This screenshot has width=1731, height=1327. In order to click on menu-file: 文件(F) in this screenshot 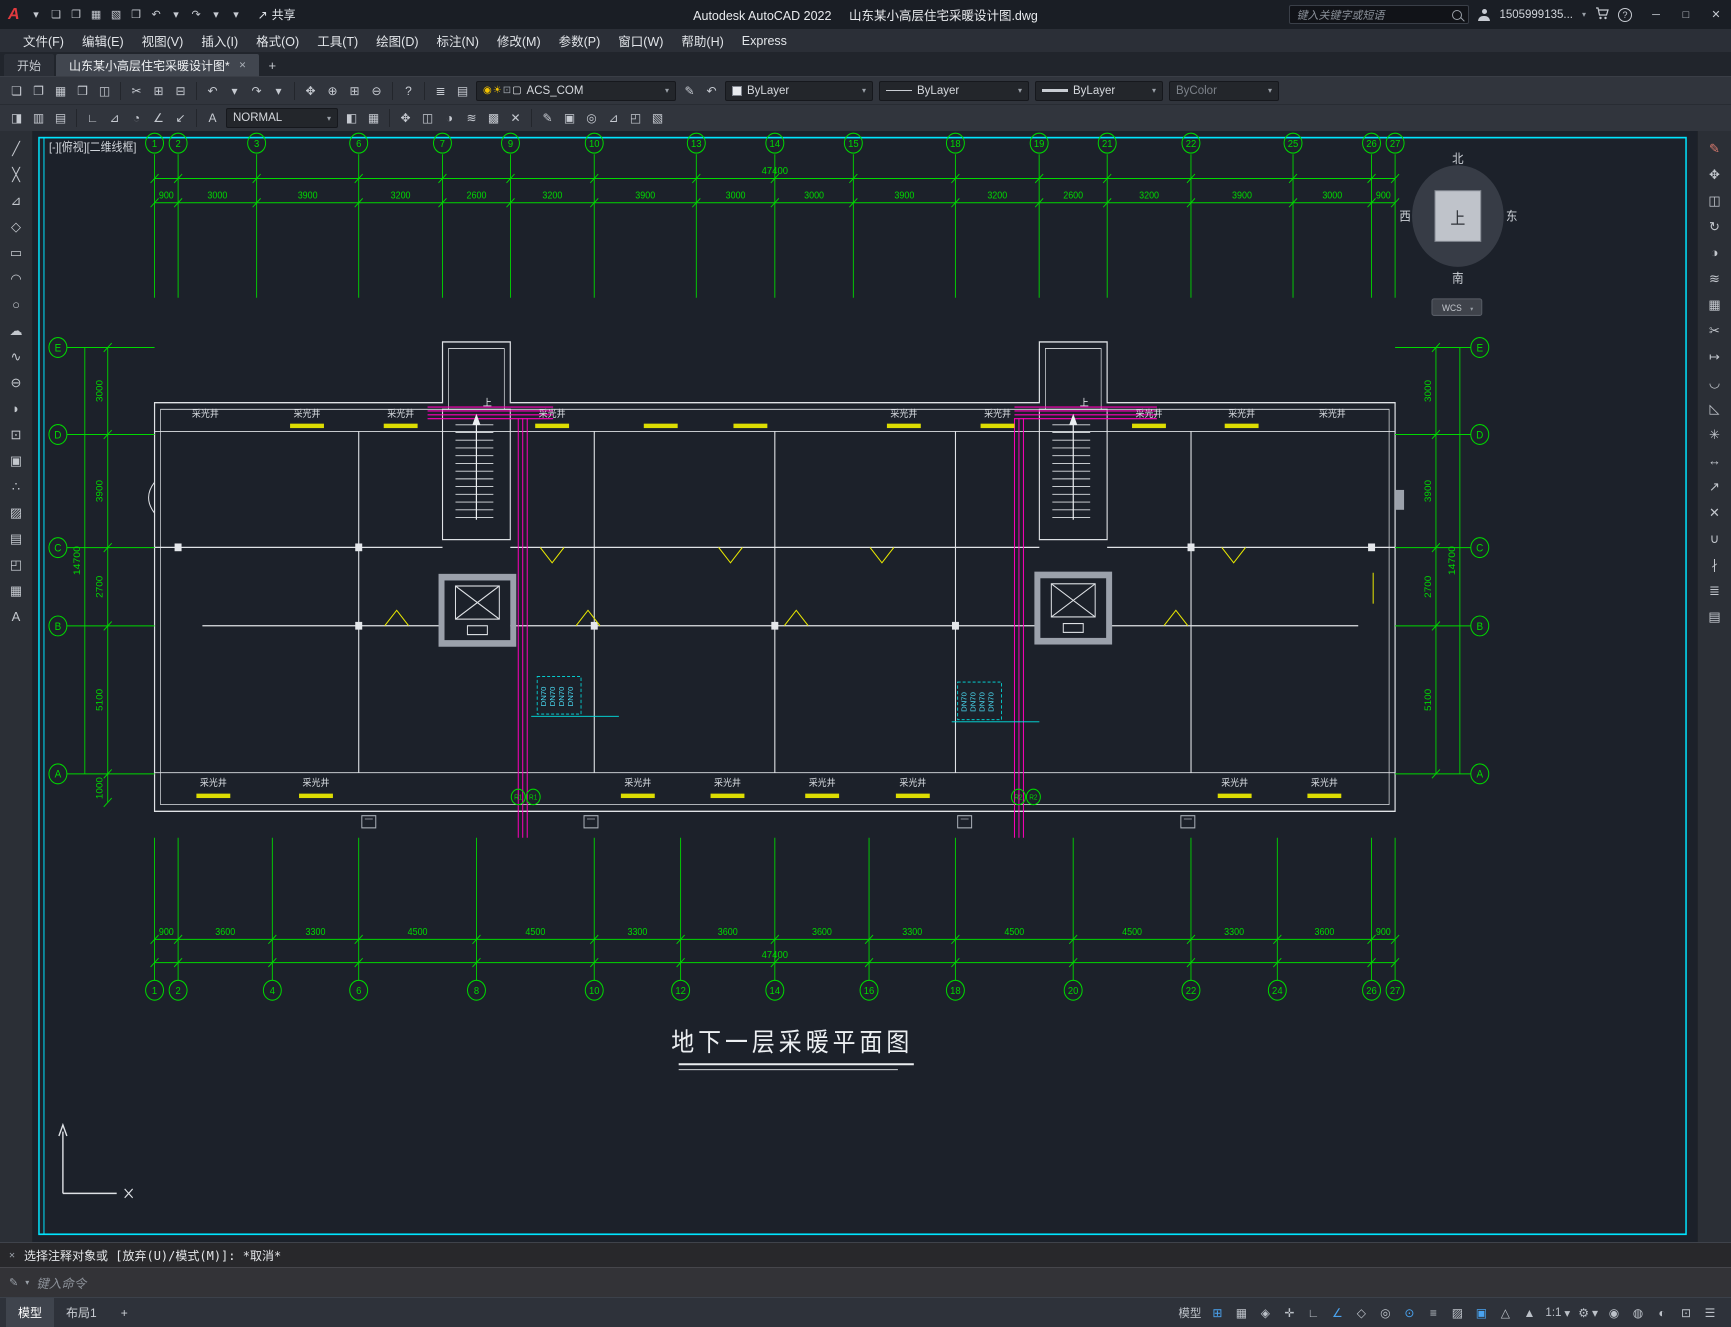, I will do `click(43, 40)`.